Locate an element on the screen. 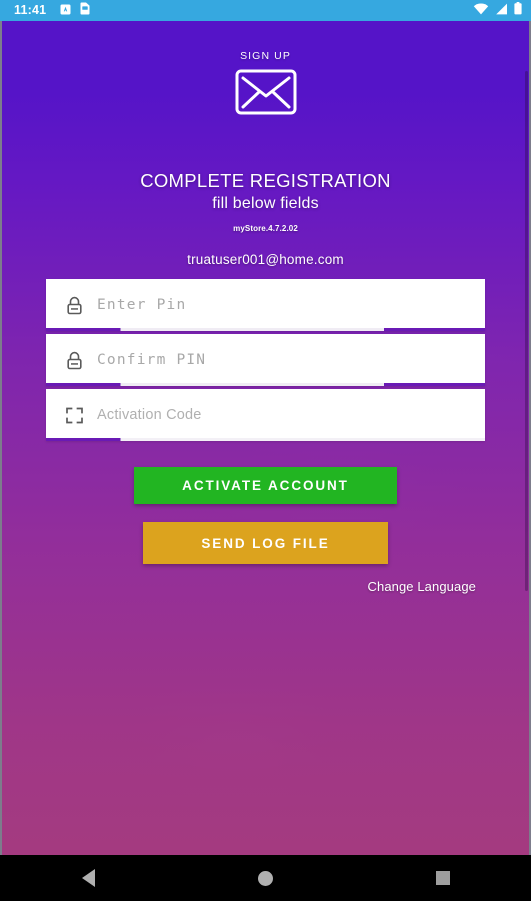  change-language-link: Change Language is located at coordinates (422, 586).